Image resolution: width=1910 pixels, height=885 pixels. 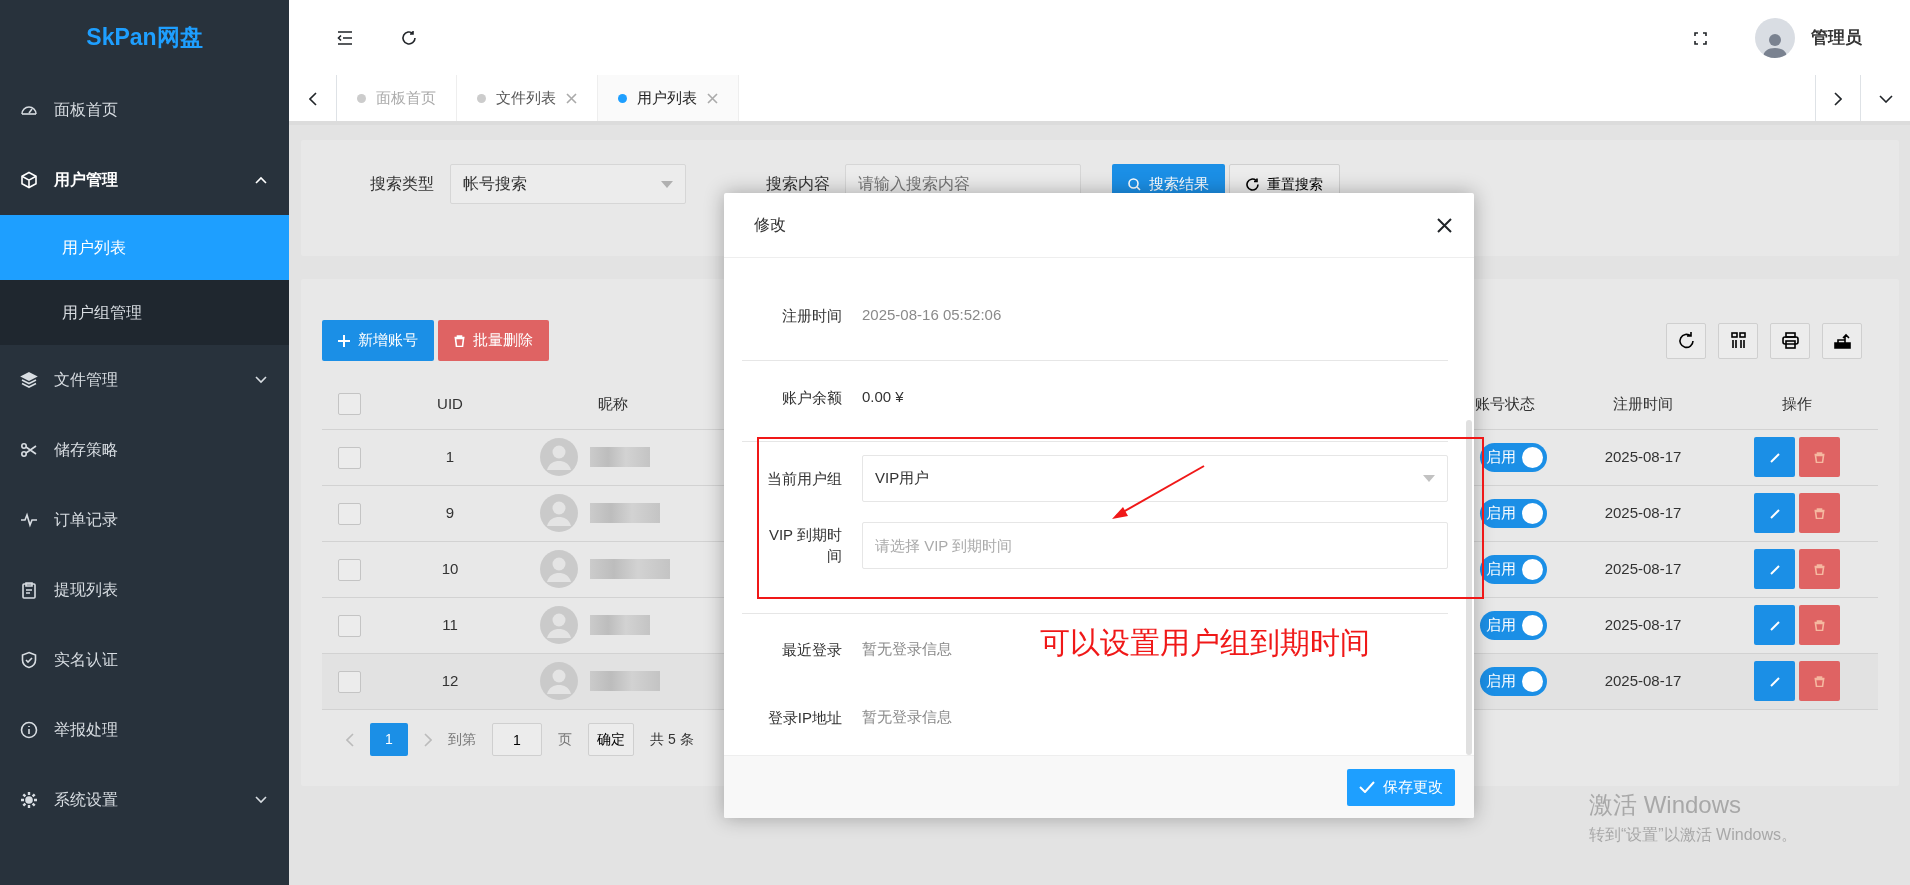 I want to click on field-label: 搜索内容, so click(x=798, y=184).